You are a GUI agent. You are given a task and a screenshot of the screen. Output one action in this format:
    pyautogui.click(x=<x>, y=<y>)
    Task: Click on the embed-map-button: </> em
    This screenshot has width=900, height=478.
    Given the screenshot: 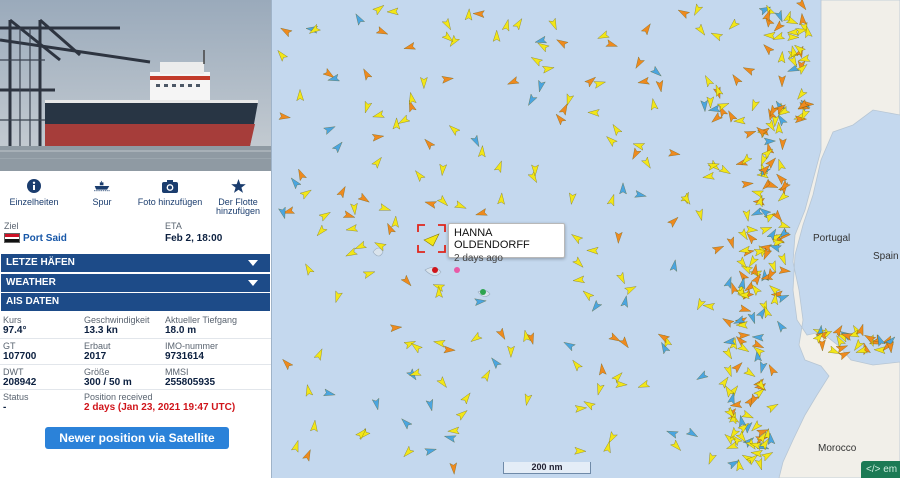 What is the action you would take?
    pyautogui.click(x=880, y=469)
    